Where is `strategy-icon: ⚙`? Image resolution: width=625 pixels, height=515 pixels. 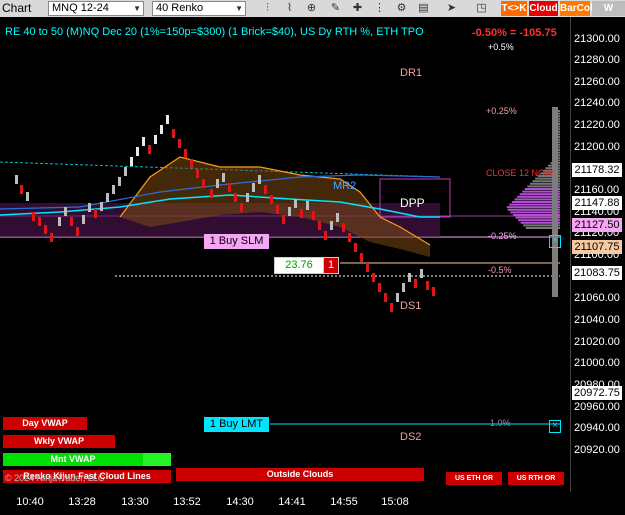 strategy-icon: ⚙ is located at coordinates (401, 8).